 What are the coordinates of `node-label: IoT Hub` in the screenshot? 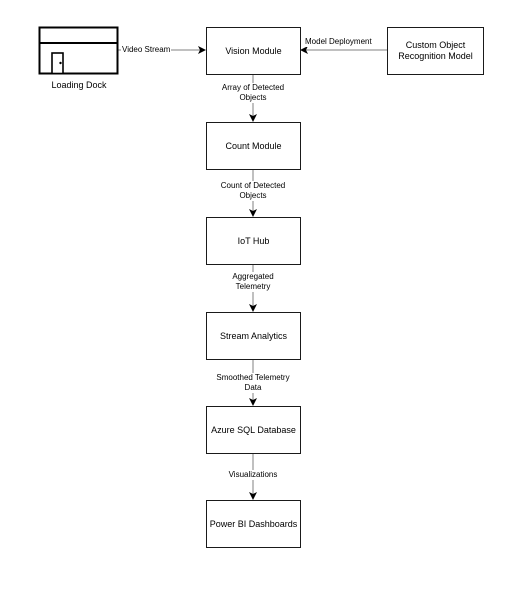 It's located at (253, 240).